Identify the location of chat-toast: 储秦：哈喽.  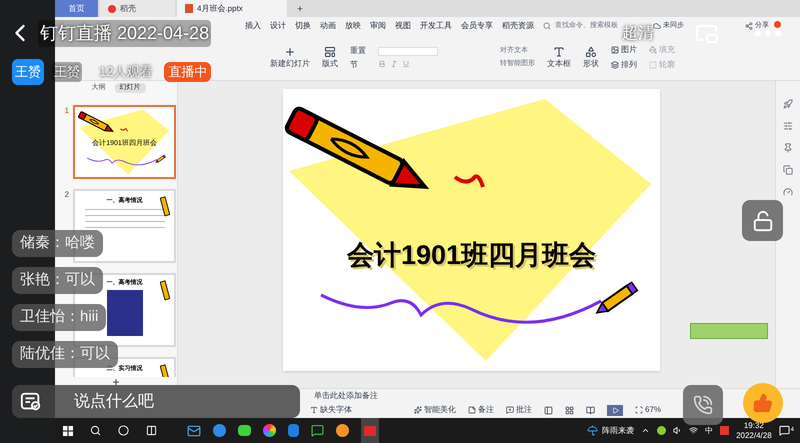
(57, 243).